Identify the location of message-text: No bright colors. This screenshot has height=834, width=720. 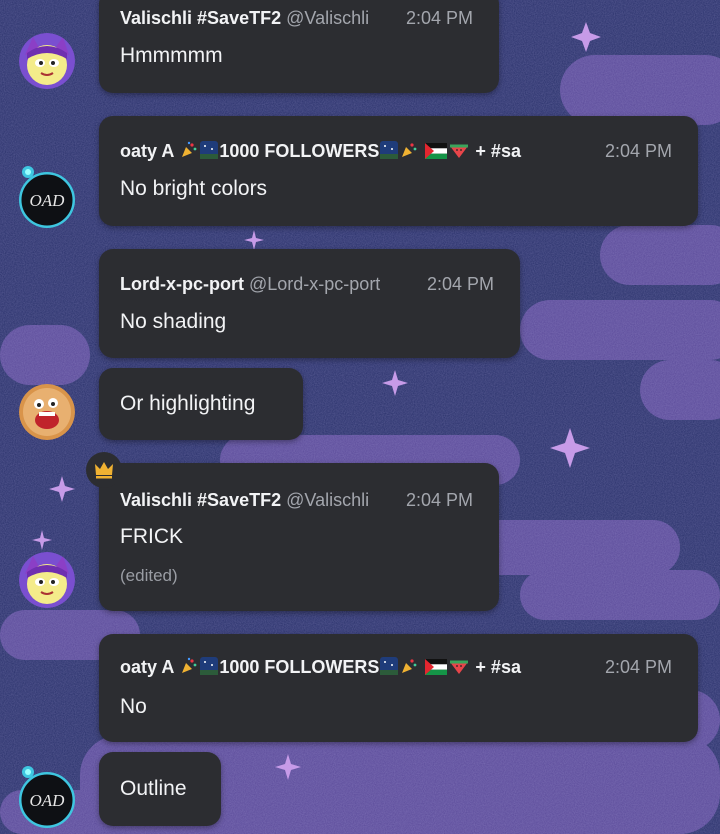
(194, 188).